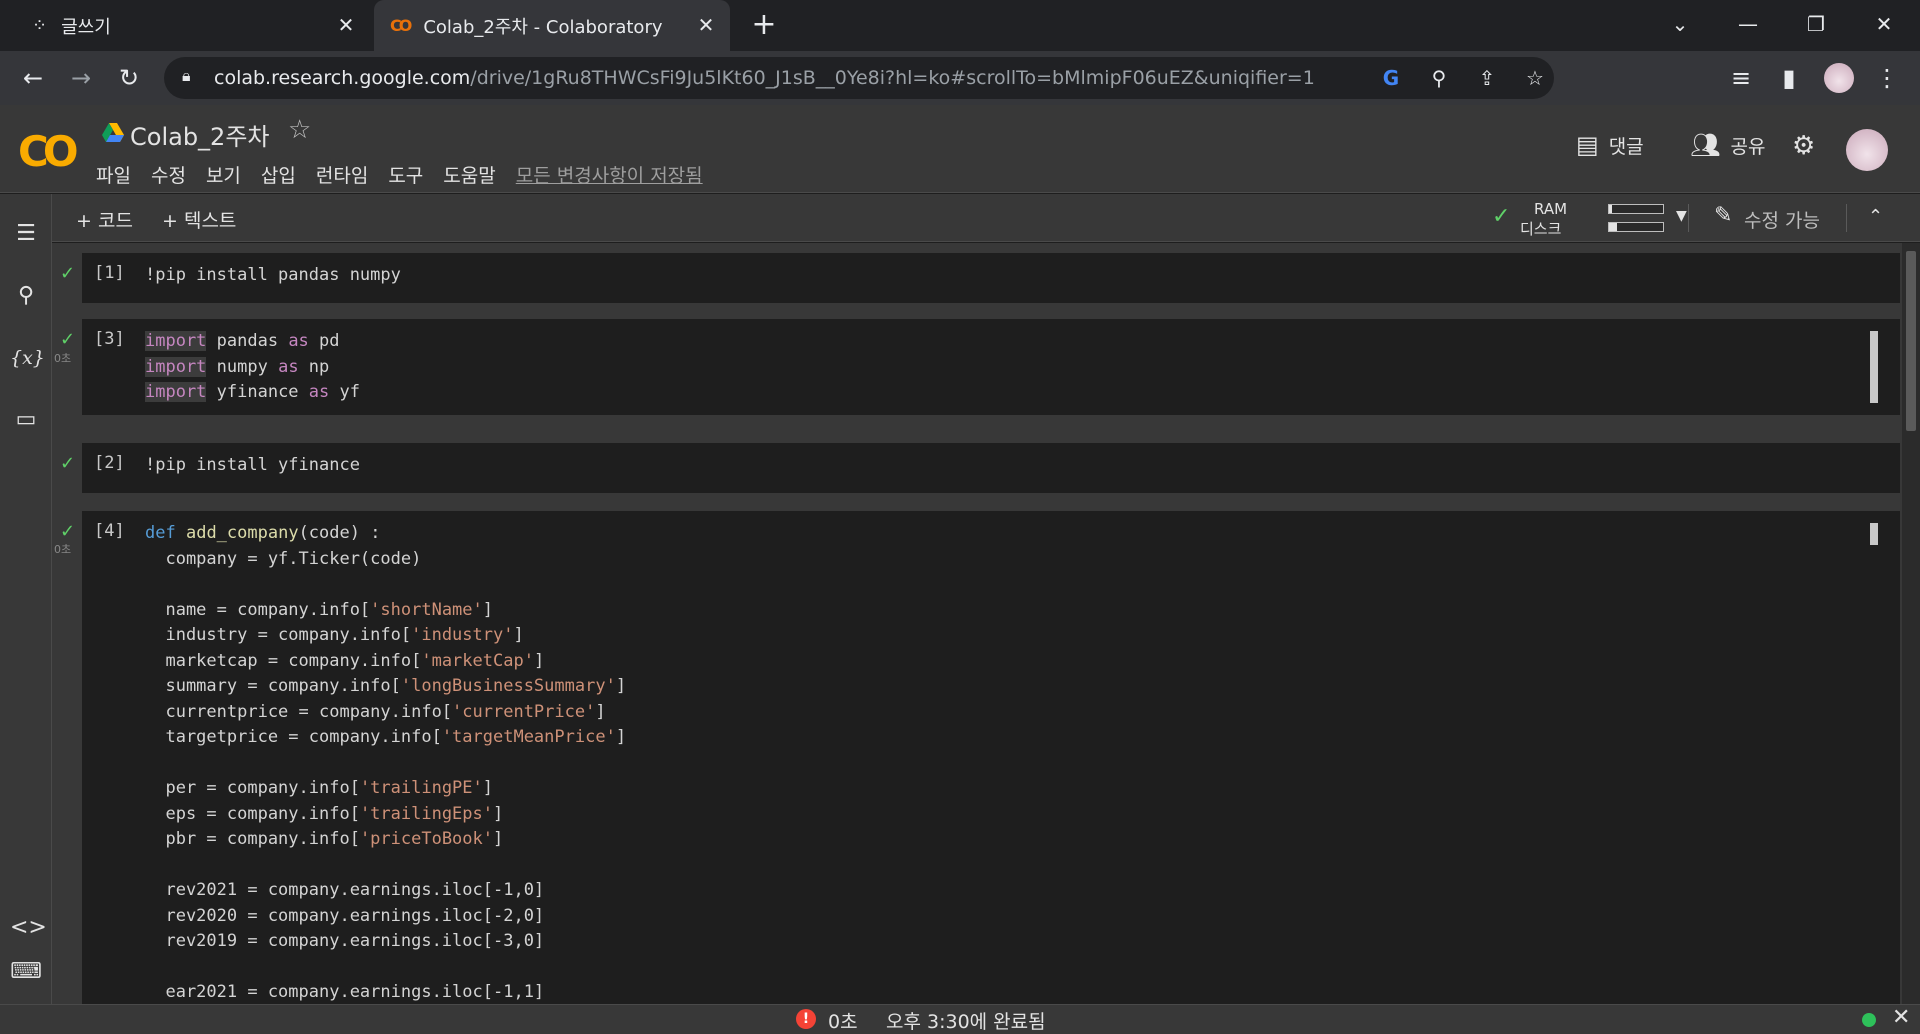 Image resolution: width=1920 pixels, height=1034 pixels. I want to click on forward-icon: →, so click(81, 78).